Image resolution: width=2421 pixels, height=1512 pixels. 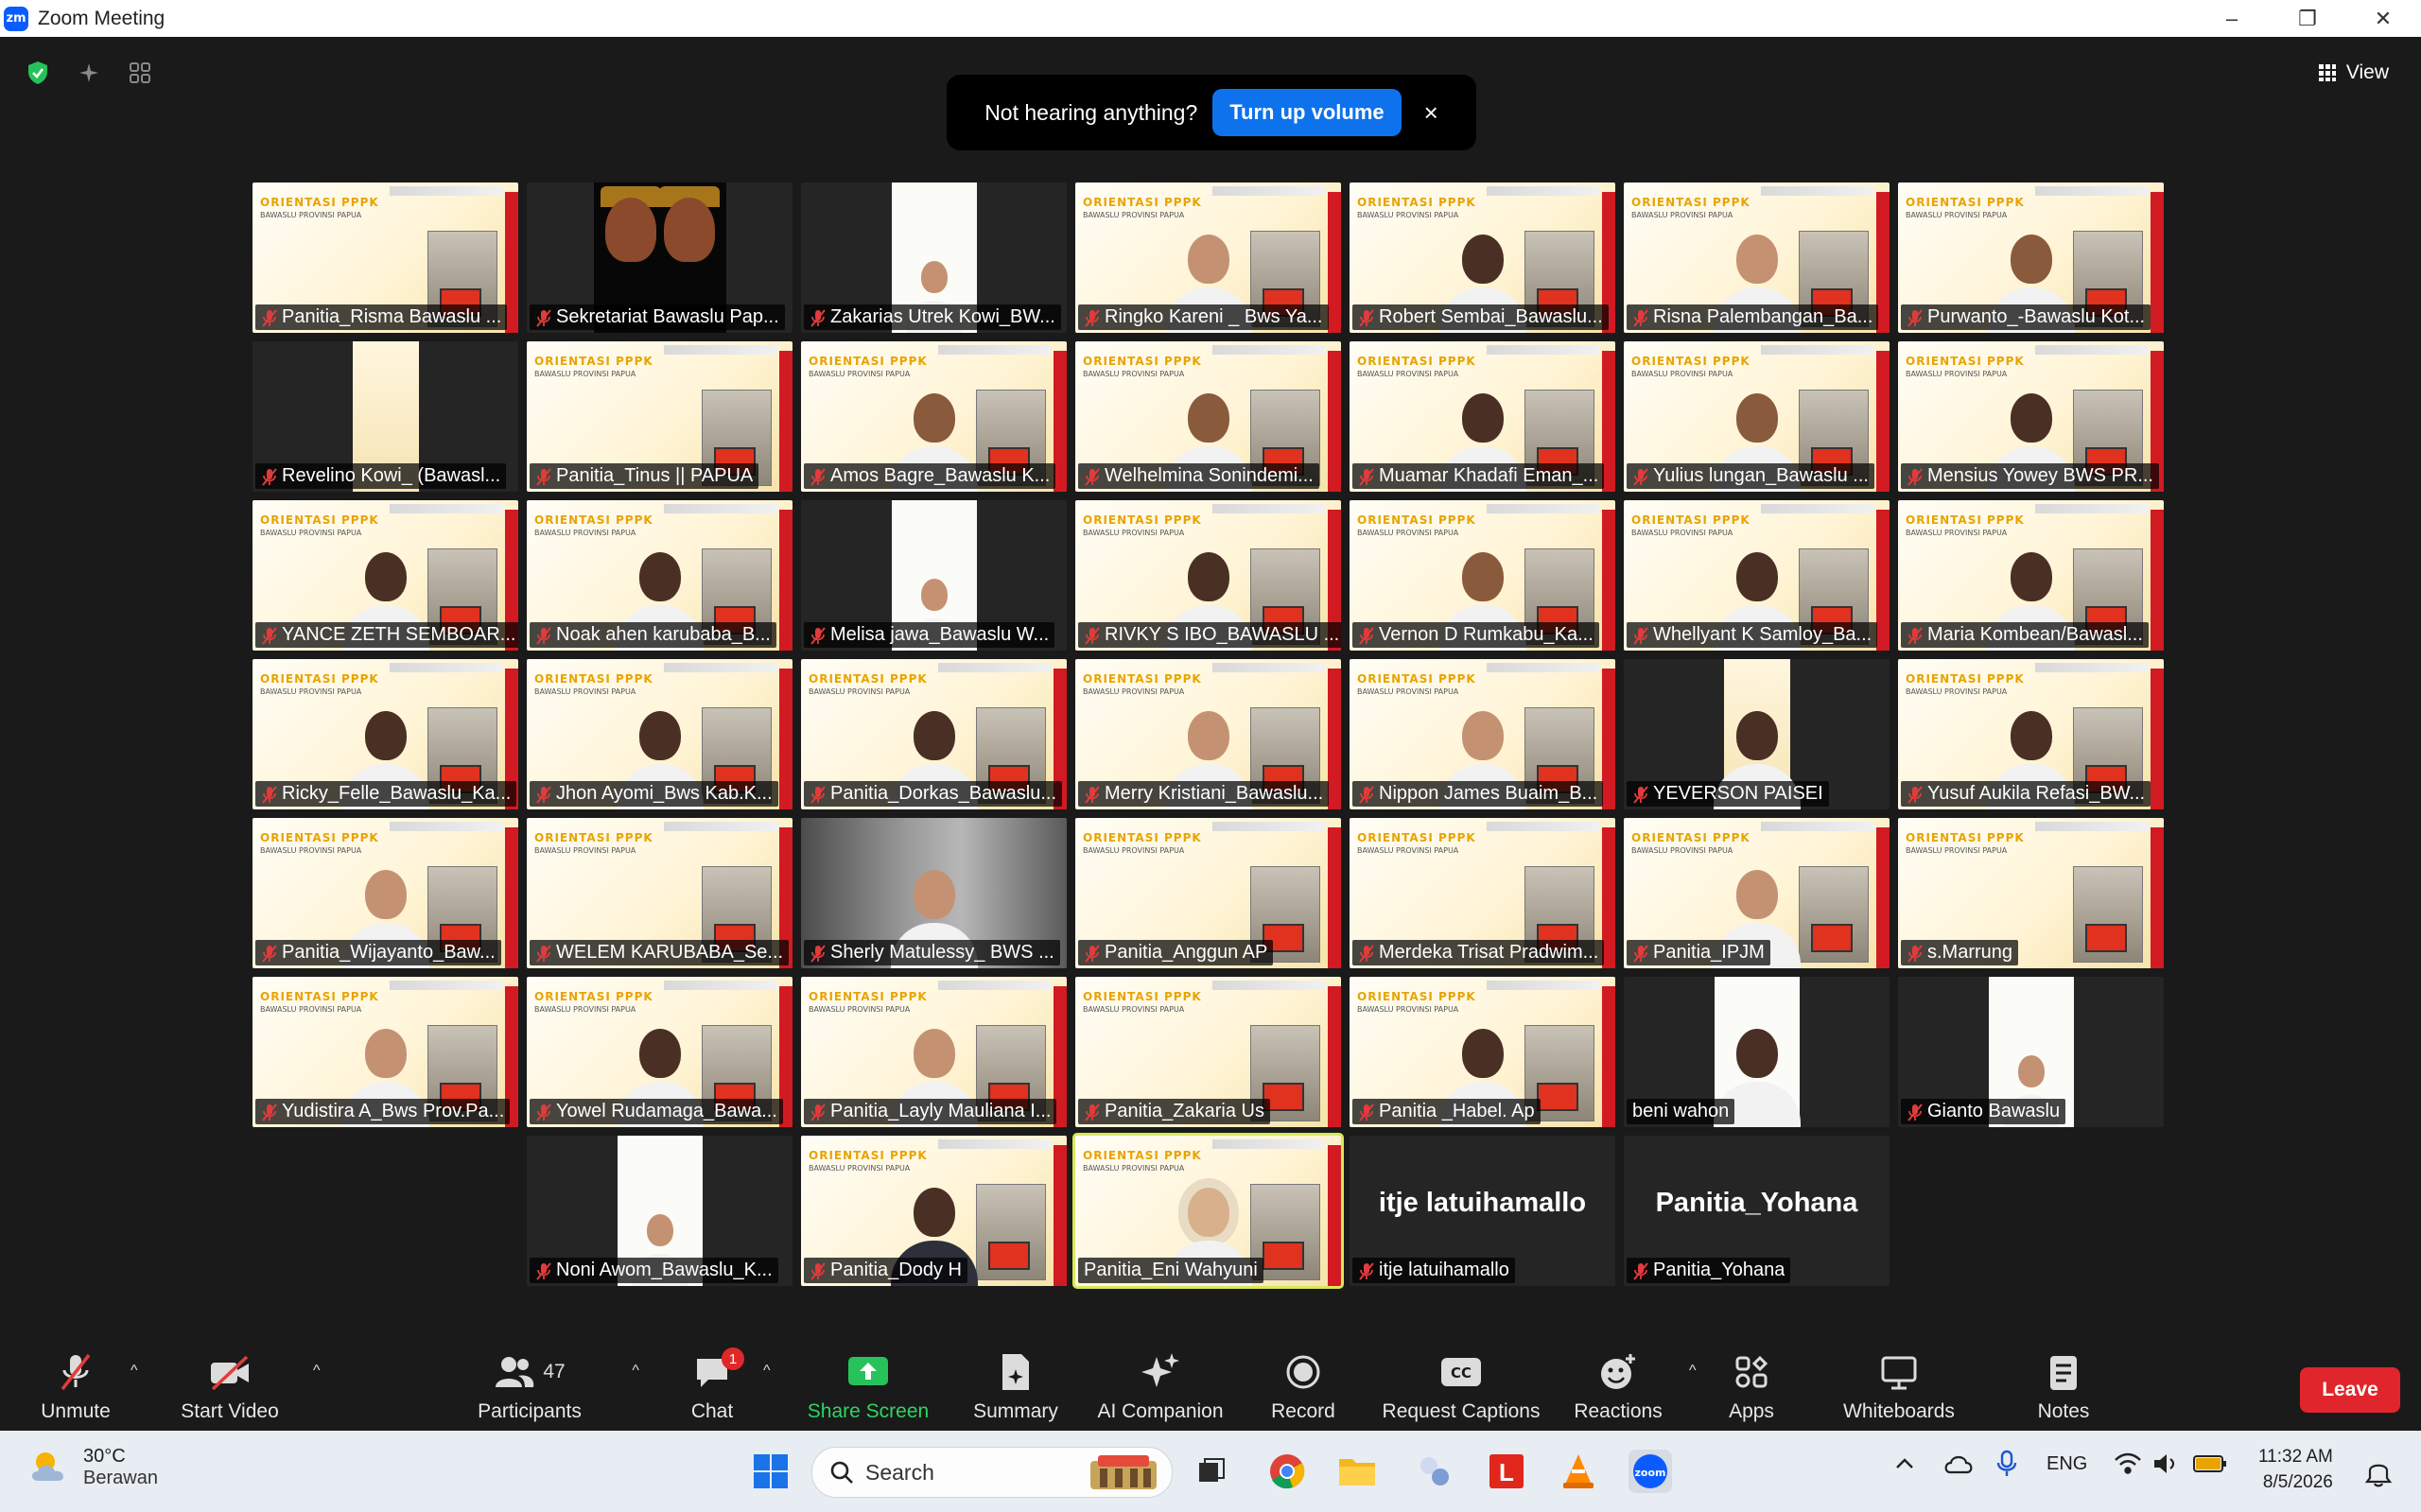 I want to click on taskbar-search: Search, so click(x=992, y=1473).